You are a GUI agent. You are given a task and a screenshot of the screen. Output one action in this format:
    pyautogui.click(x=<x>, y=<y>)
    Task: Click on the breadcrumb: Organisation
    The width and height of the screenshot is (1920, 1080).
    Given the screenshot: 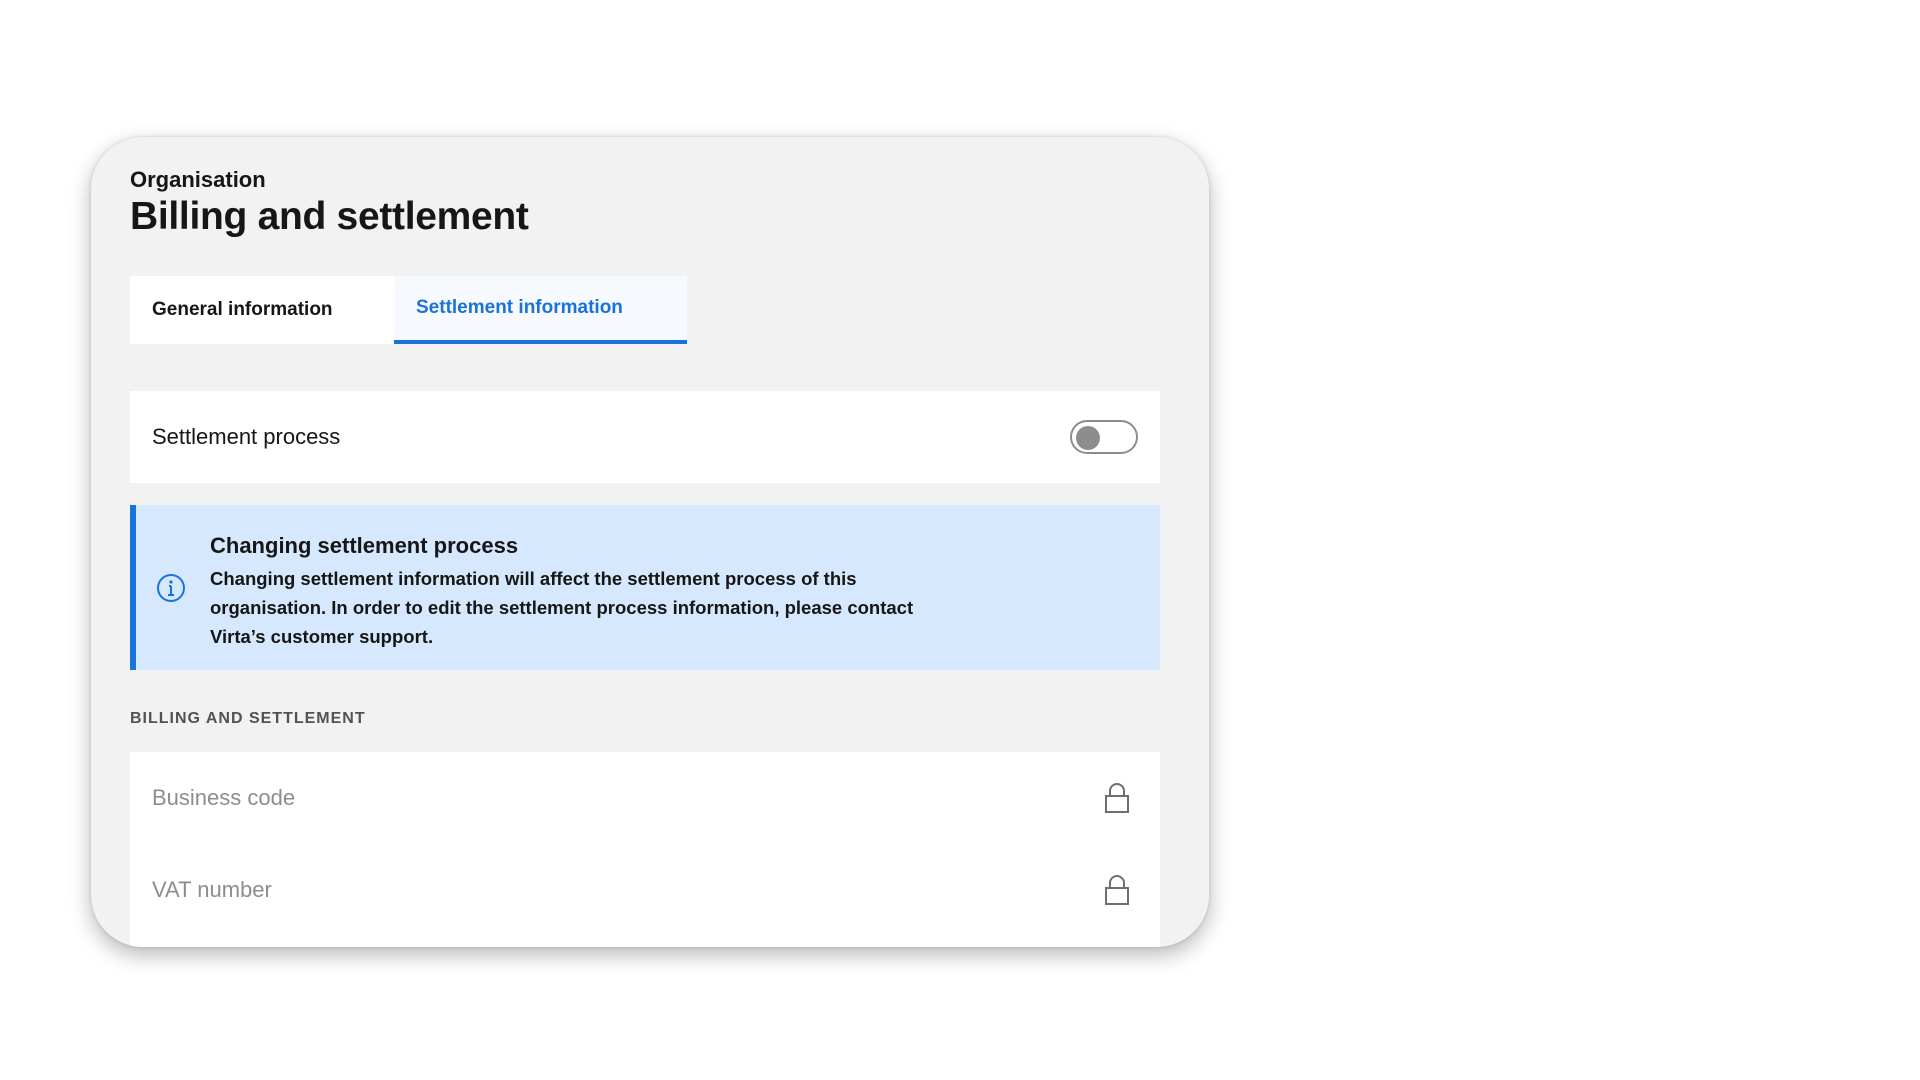 What is the action you would take?
    pyautogui.click(x=198, y=179)
    